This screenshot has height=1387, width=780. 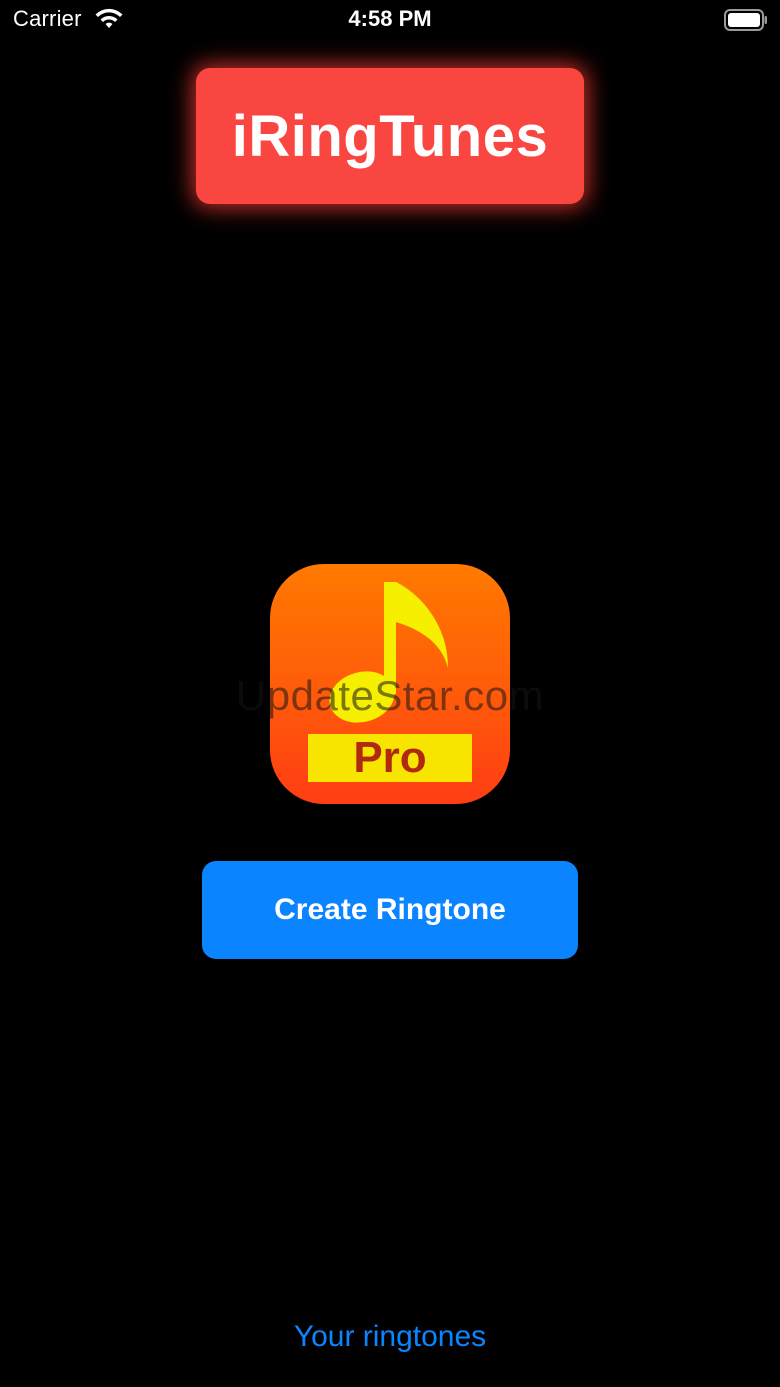 I want to click on status-bar: Carrier 4:58 PM, so click(x=390, y=20).